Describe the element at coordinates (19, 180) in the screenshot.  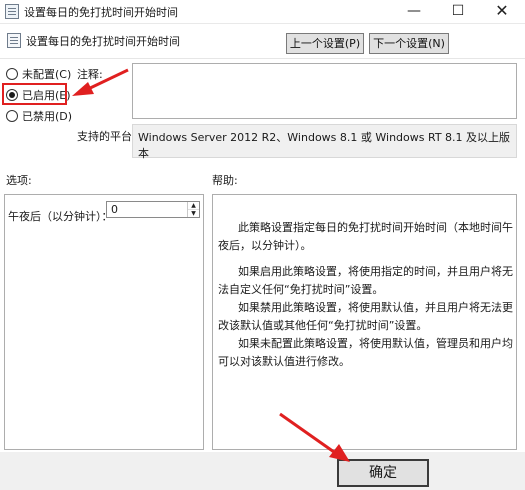
I see `options-label: 选项:` at that location.